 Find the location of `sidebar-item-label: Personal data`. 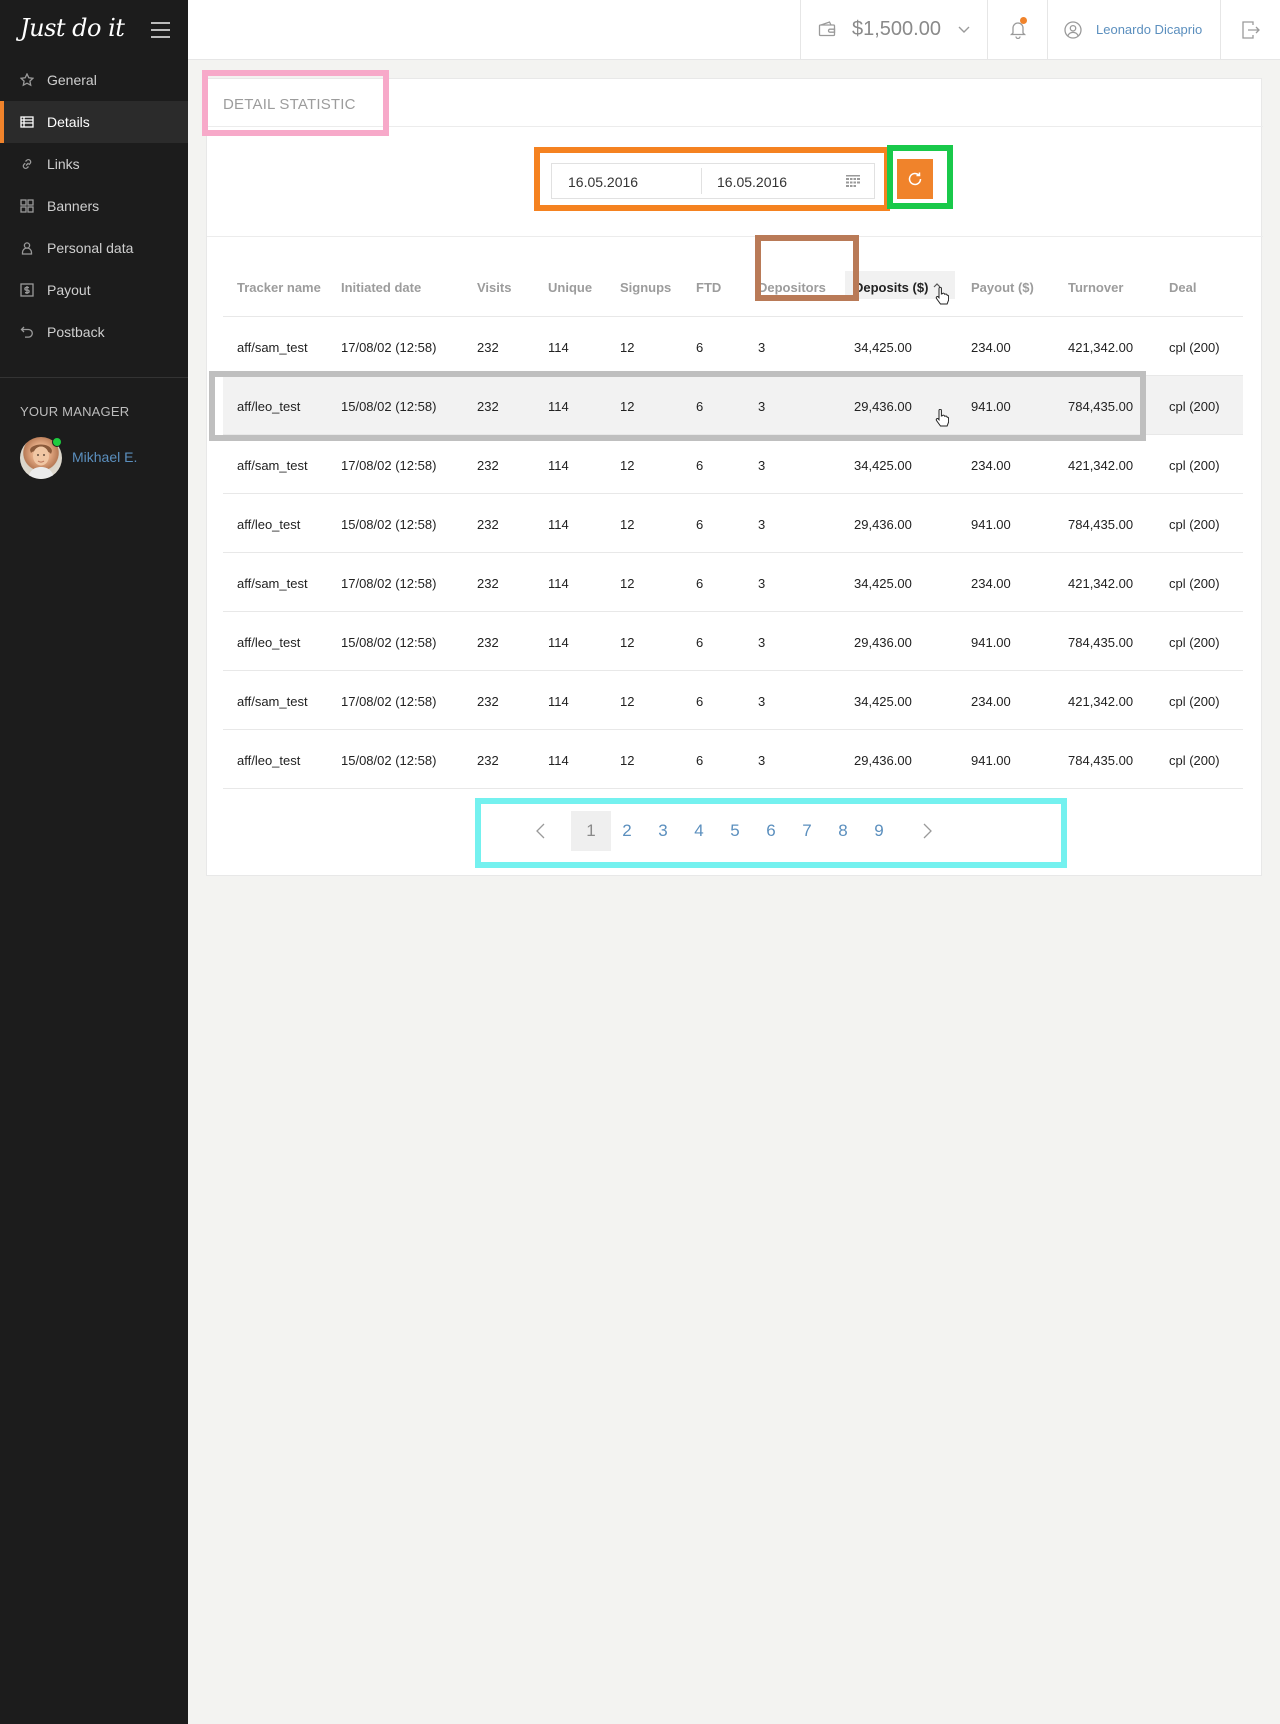

sidebar-item-label: Personal data is located at coordinates (90, 248).